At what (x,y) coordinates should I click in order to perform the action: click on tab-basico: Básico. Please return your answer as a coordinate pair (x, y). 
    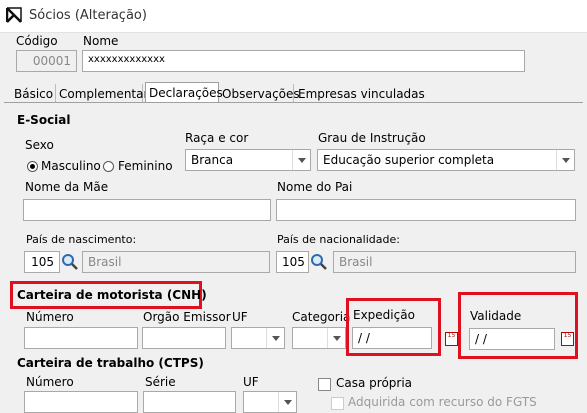
    Looking at the image, I should click on (35, 93).